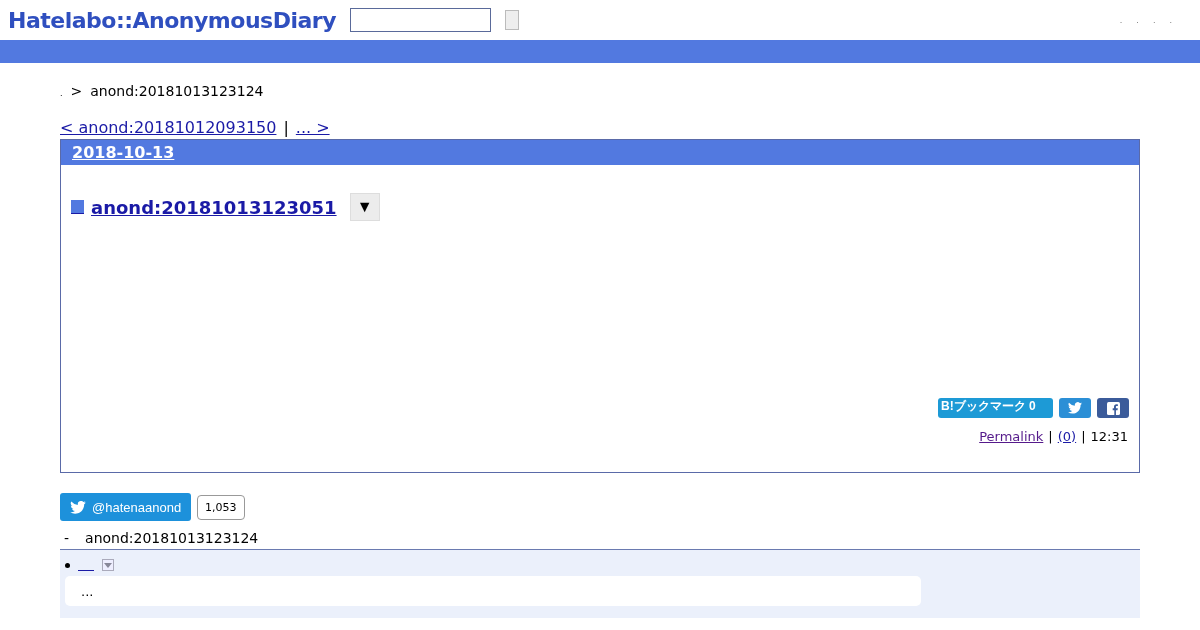 The width and height of the screenshot is (1200, 630). Describe the element at coordinates (420, 20) in the screenshot. I see `search-field` at that location.